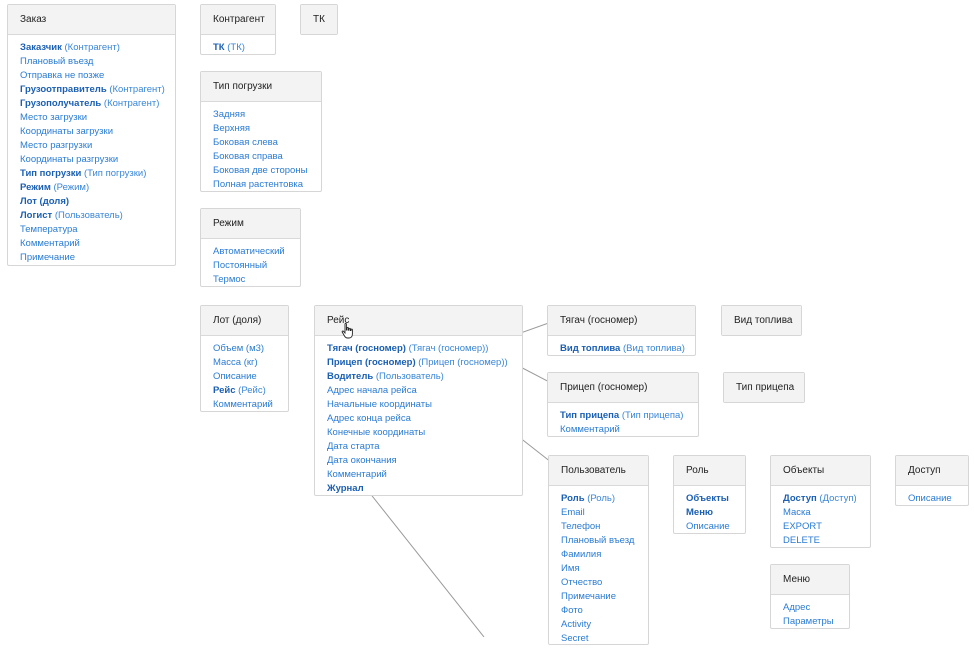 This screenshot has height=653, width=974. I want to click on card-vid_topliva: Вид топлива, so click(761, 320).